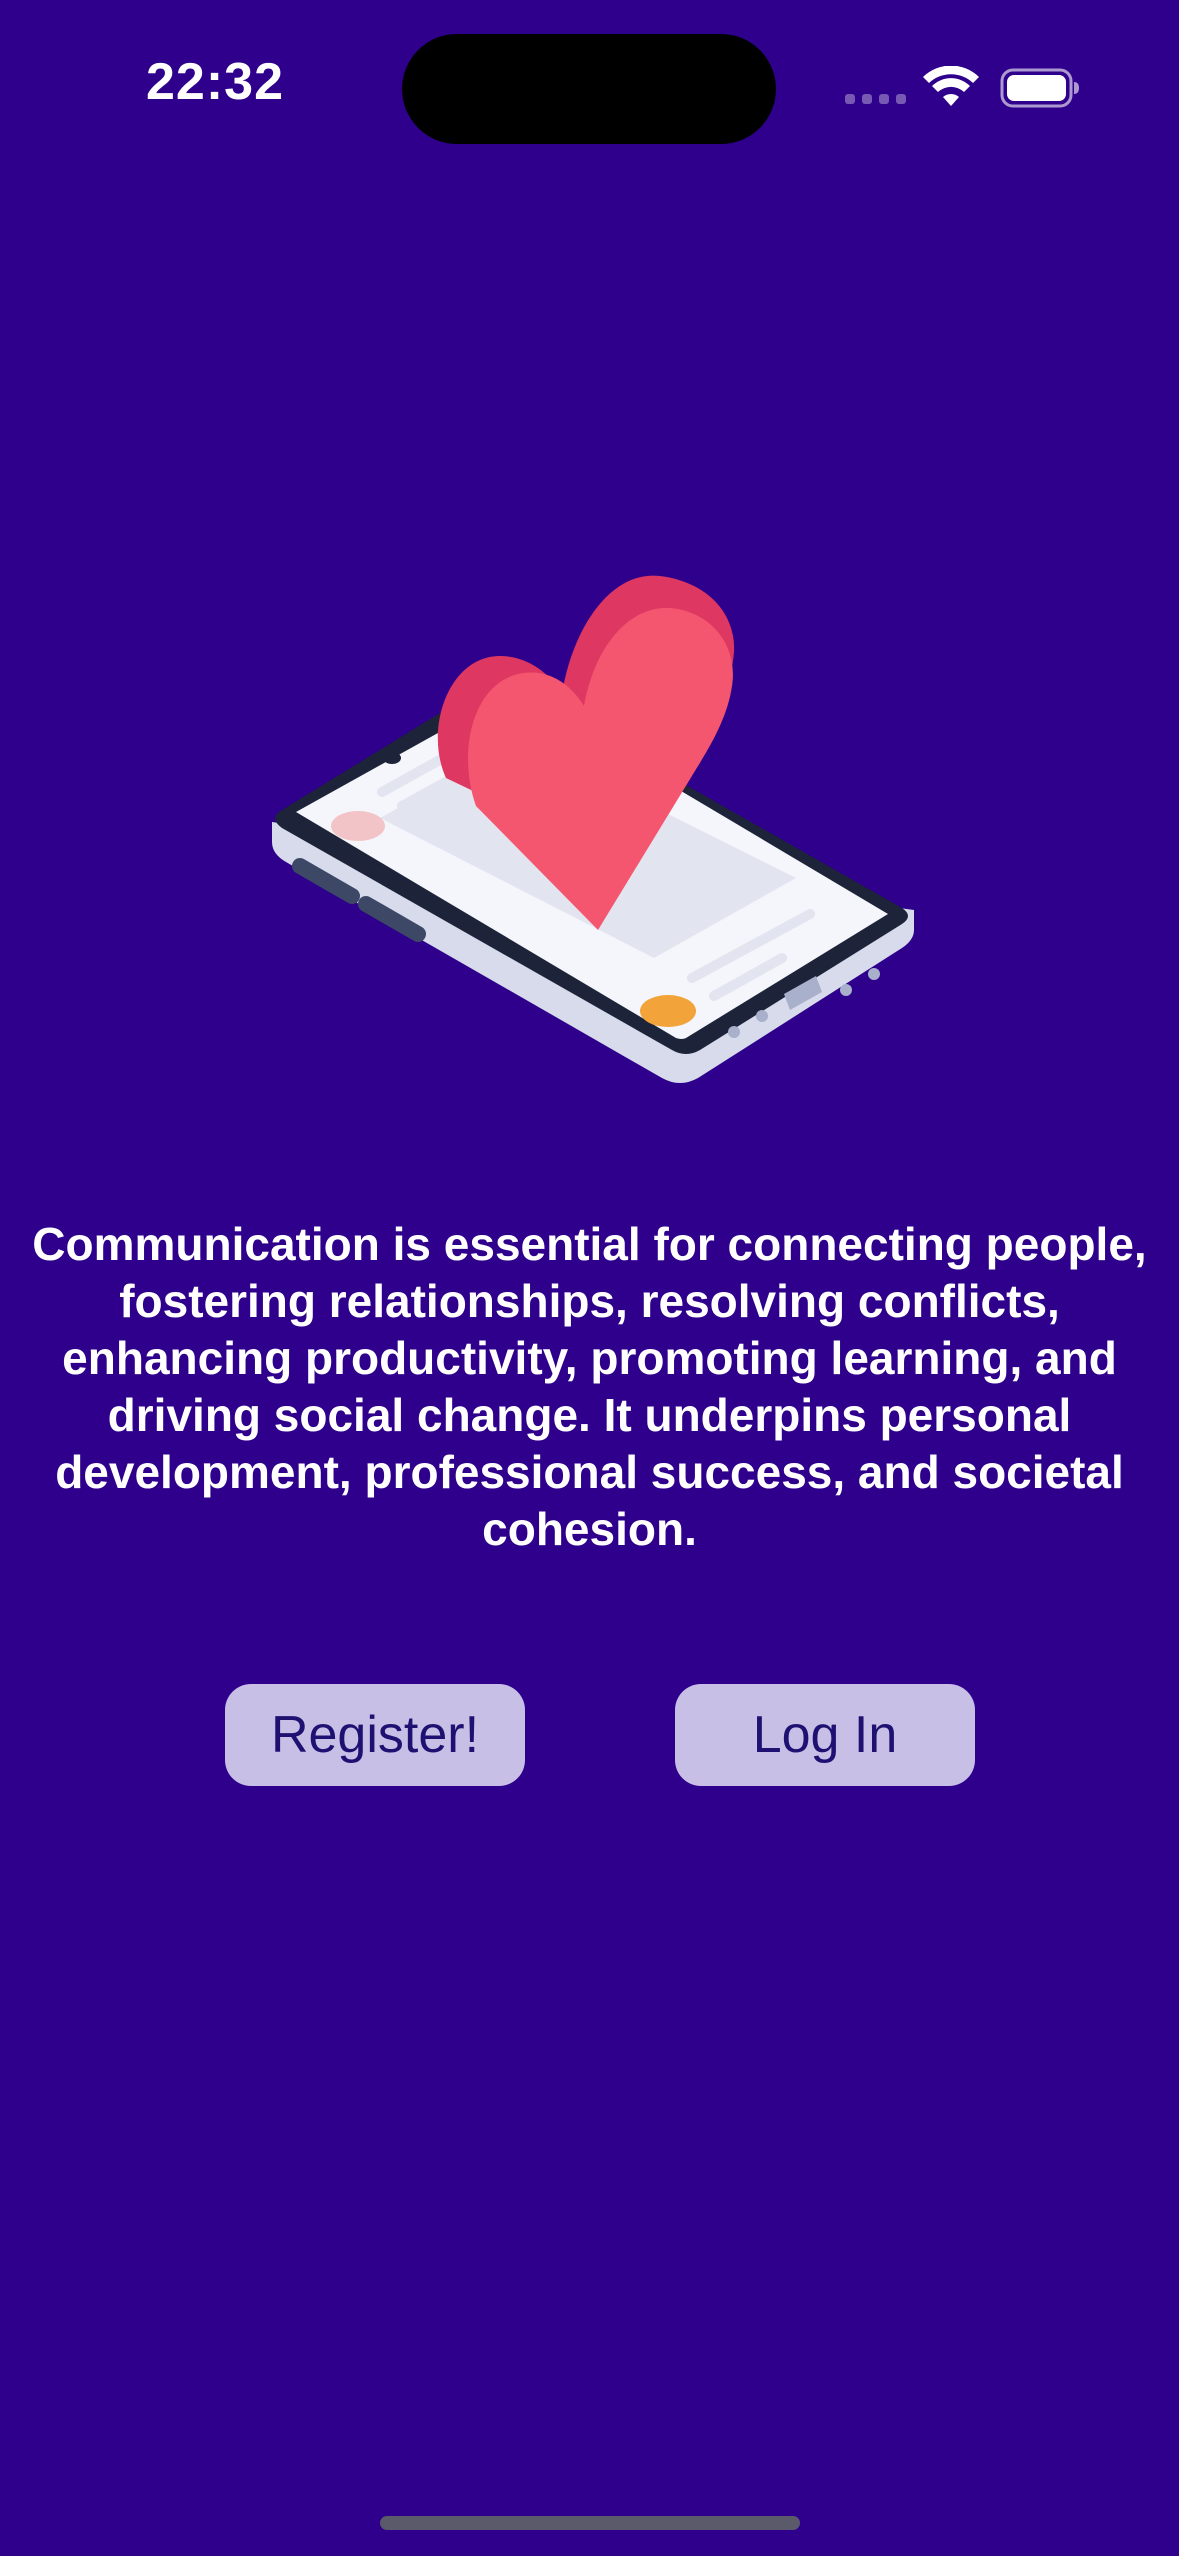  Describe the element at coordinates (593, 829) in the screenshot. I see `phone-with-heart-illustration` at that location.